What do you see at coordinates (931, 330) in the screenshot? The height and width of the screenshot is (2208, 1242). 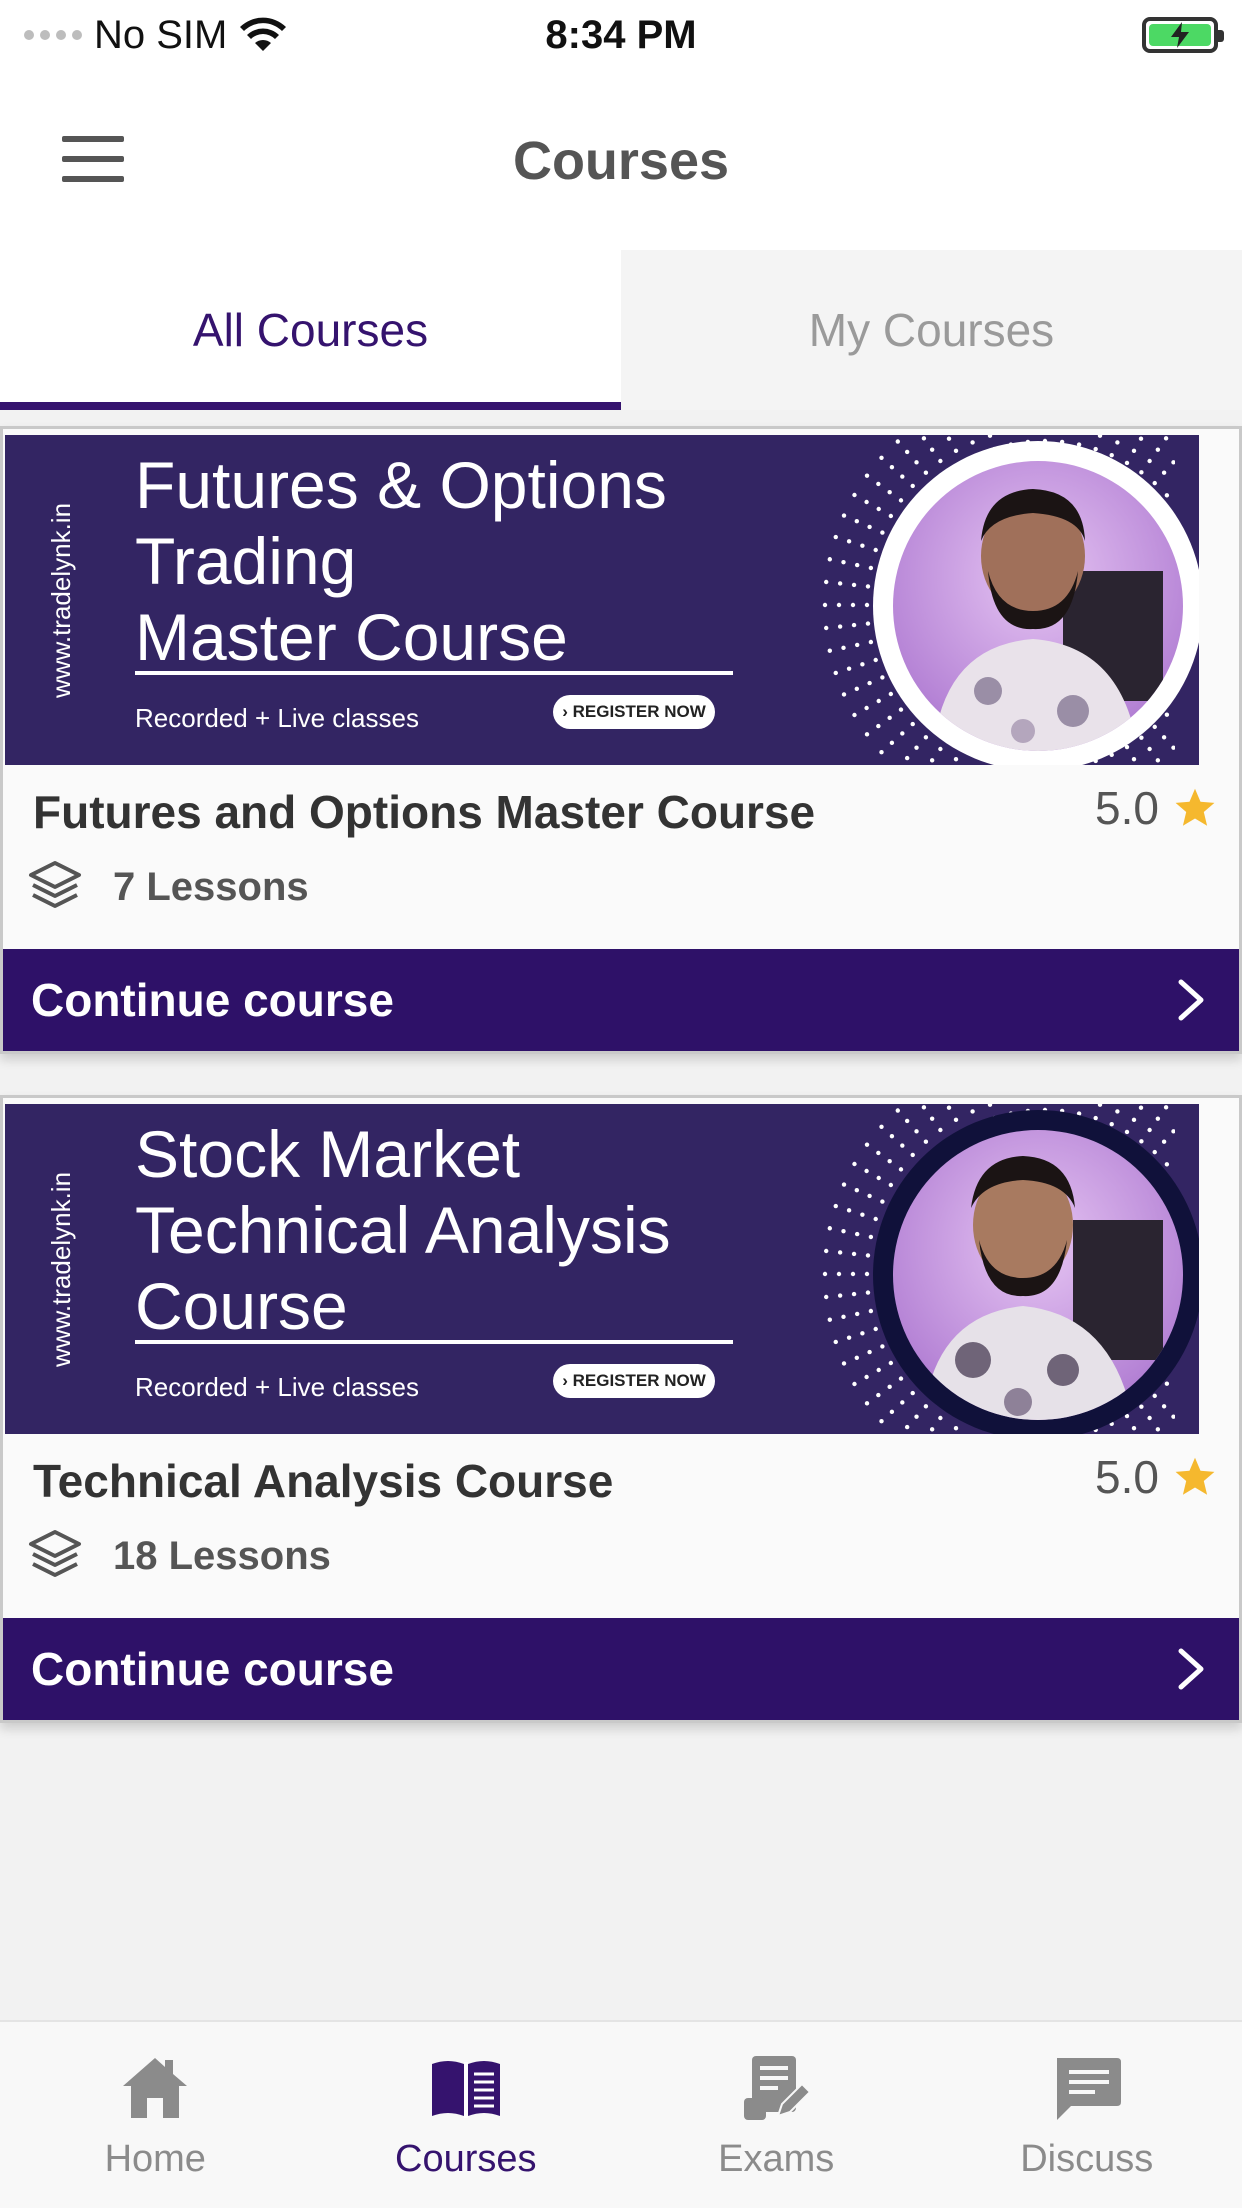 I see `tab-my-courses: My Courses` at bounding box center [931, 330].